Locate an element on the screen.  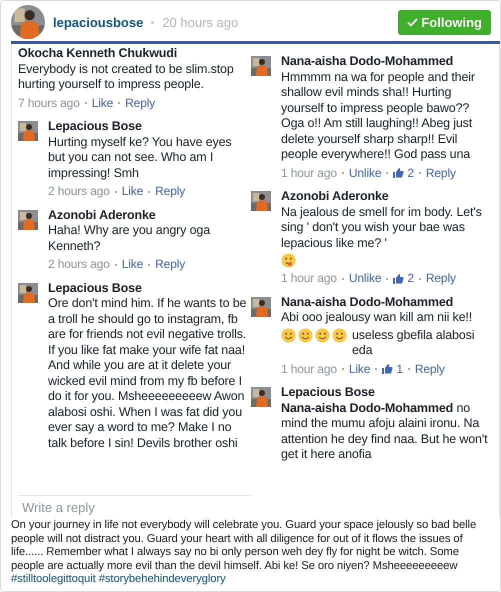
following-button: Following is located at coordinates (444, 22).